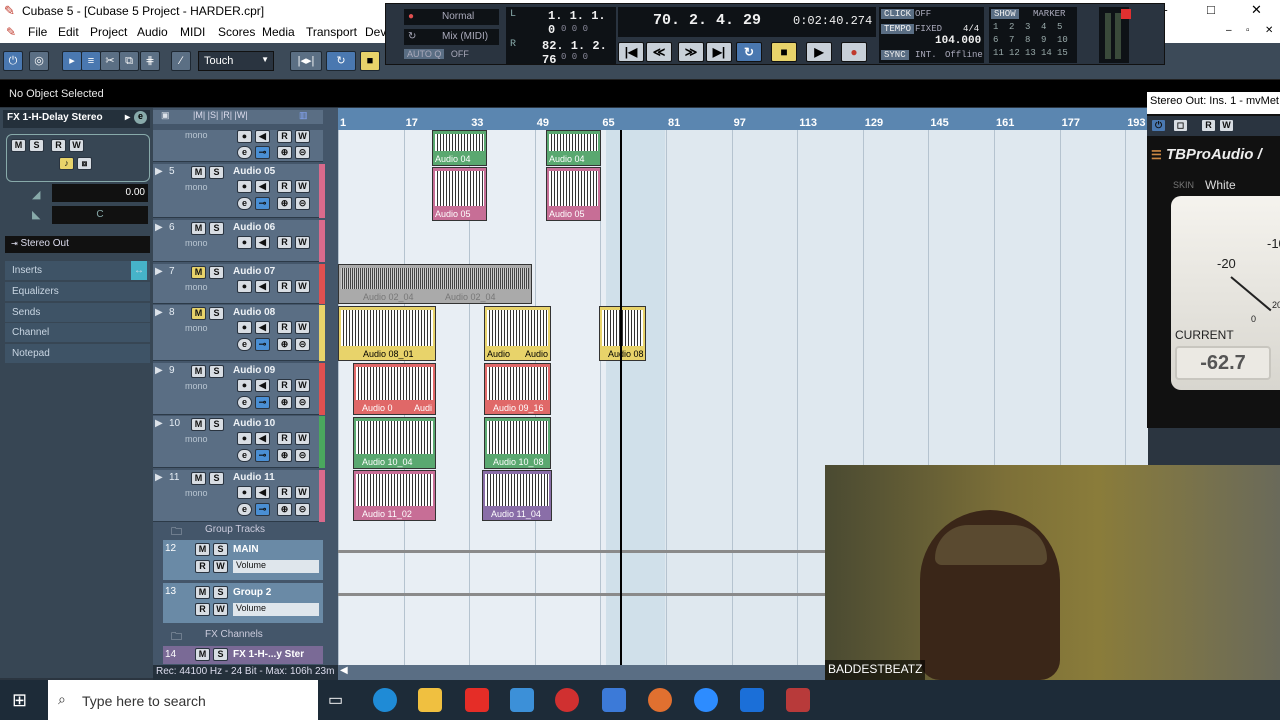 The image size is (1280, 720). I want to click on marker-number: 11, so click(998, 53).